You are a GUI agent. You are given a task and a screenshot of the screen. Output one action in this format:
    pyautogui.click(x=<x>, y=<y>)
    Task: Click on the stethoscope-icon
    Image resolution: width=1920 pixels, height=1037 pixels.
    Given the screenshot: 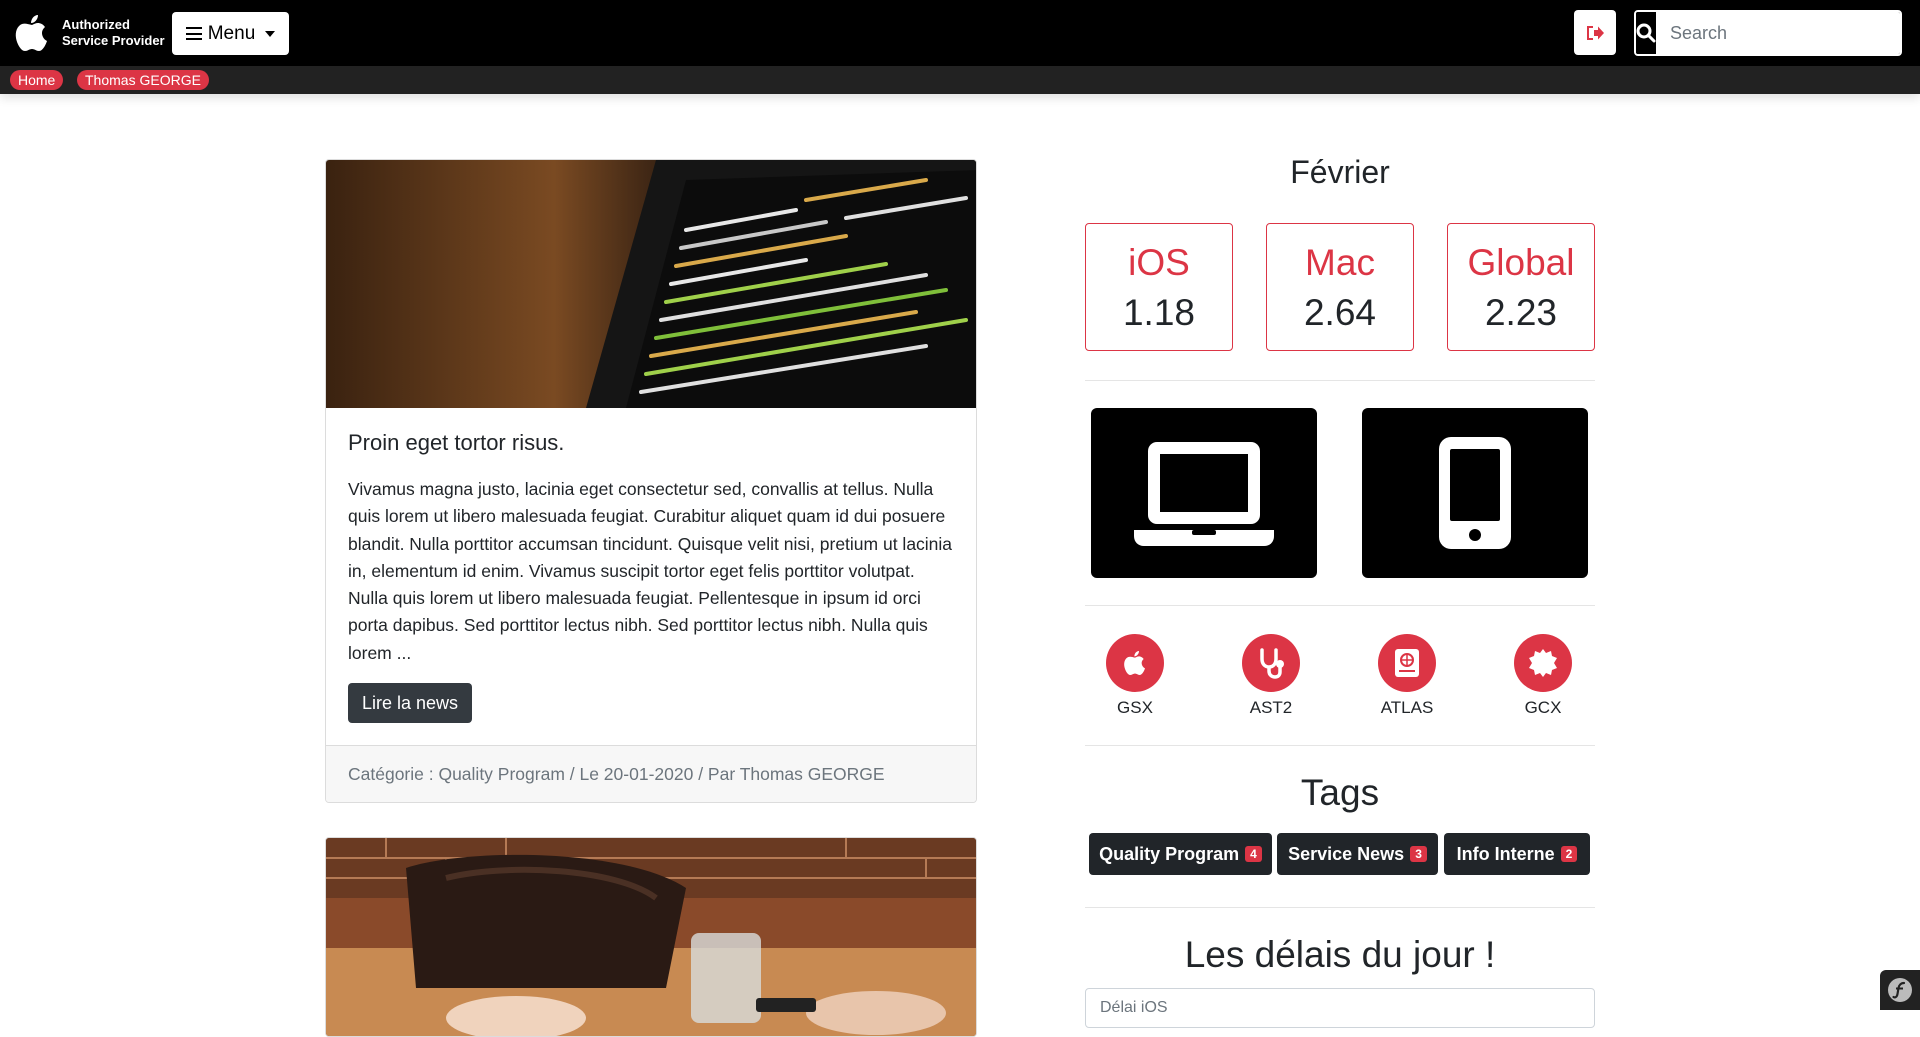 What is the action you would take?
    pyautogui.click(x=1271, y=663)
    